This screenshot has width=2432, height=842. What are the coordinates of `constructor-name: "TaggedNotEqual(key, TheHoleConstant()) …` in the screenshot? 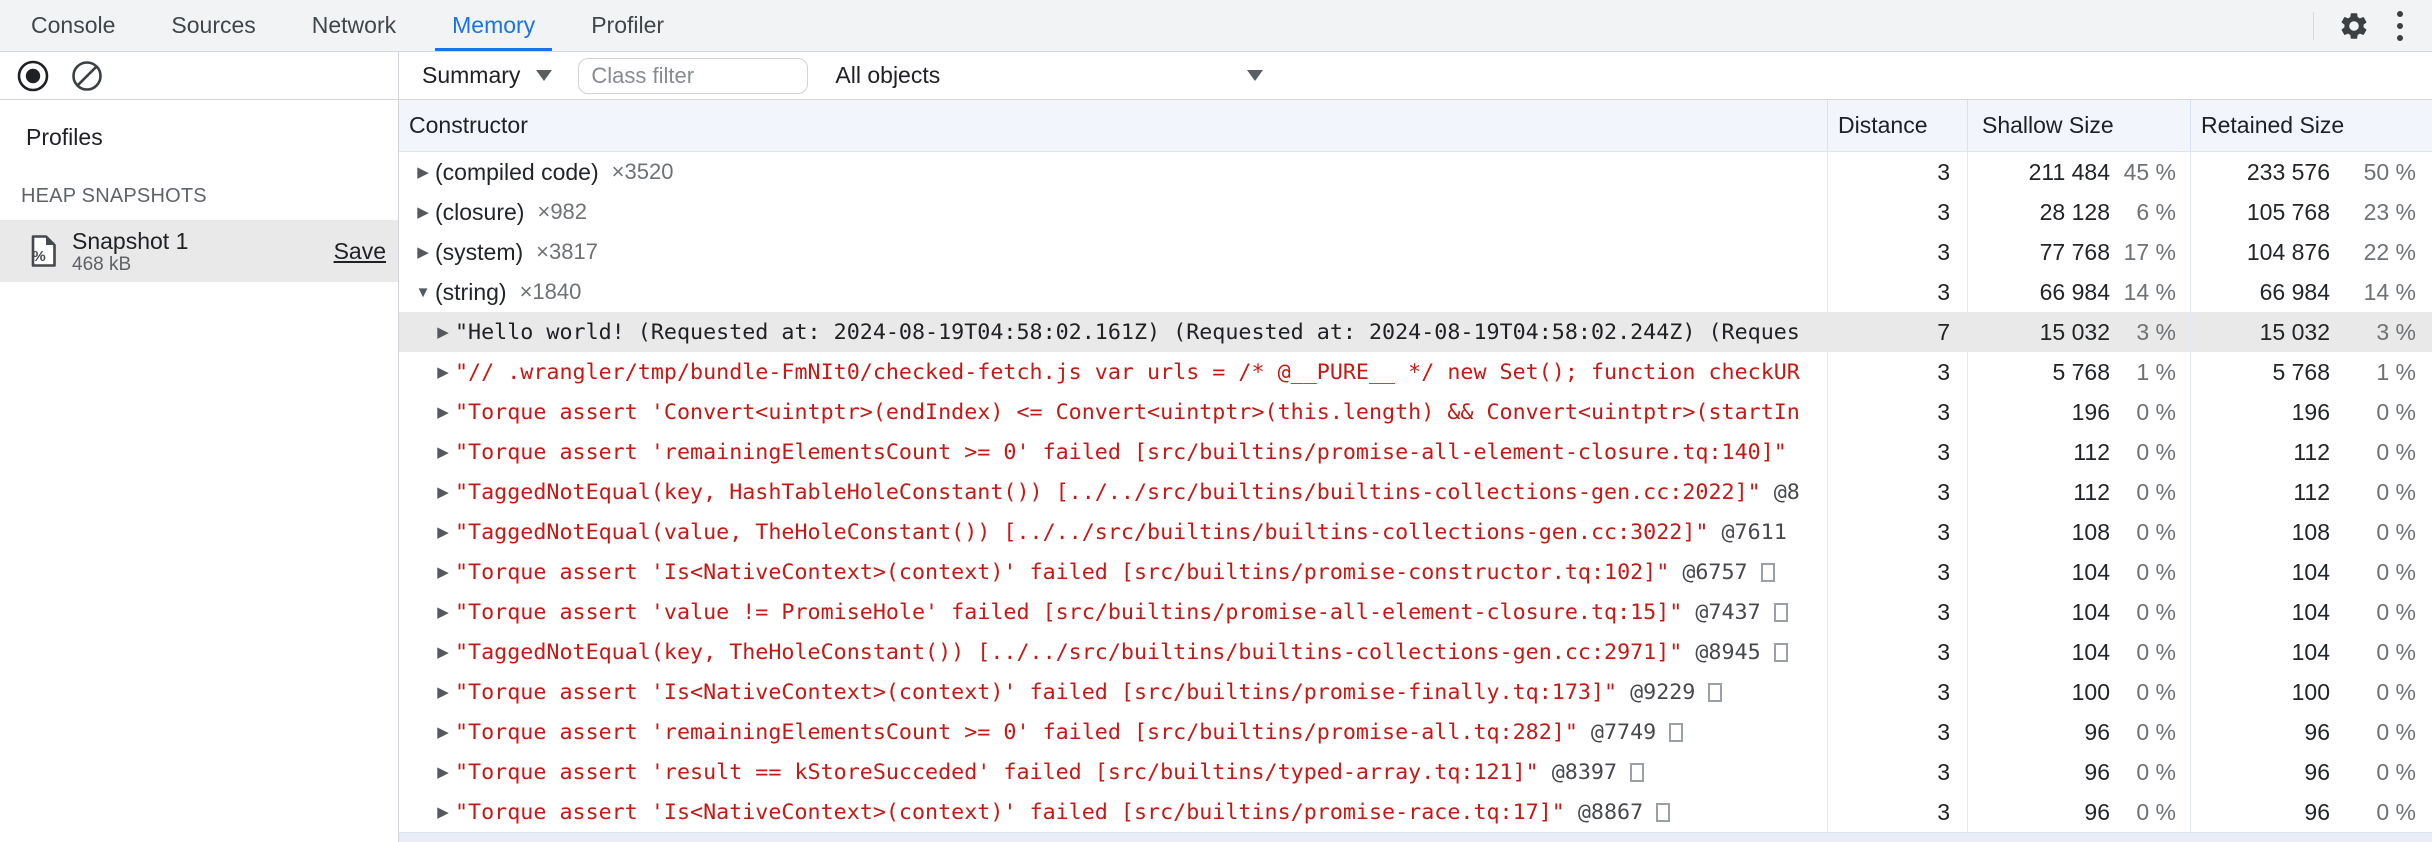 It's located at (1069, 652).